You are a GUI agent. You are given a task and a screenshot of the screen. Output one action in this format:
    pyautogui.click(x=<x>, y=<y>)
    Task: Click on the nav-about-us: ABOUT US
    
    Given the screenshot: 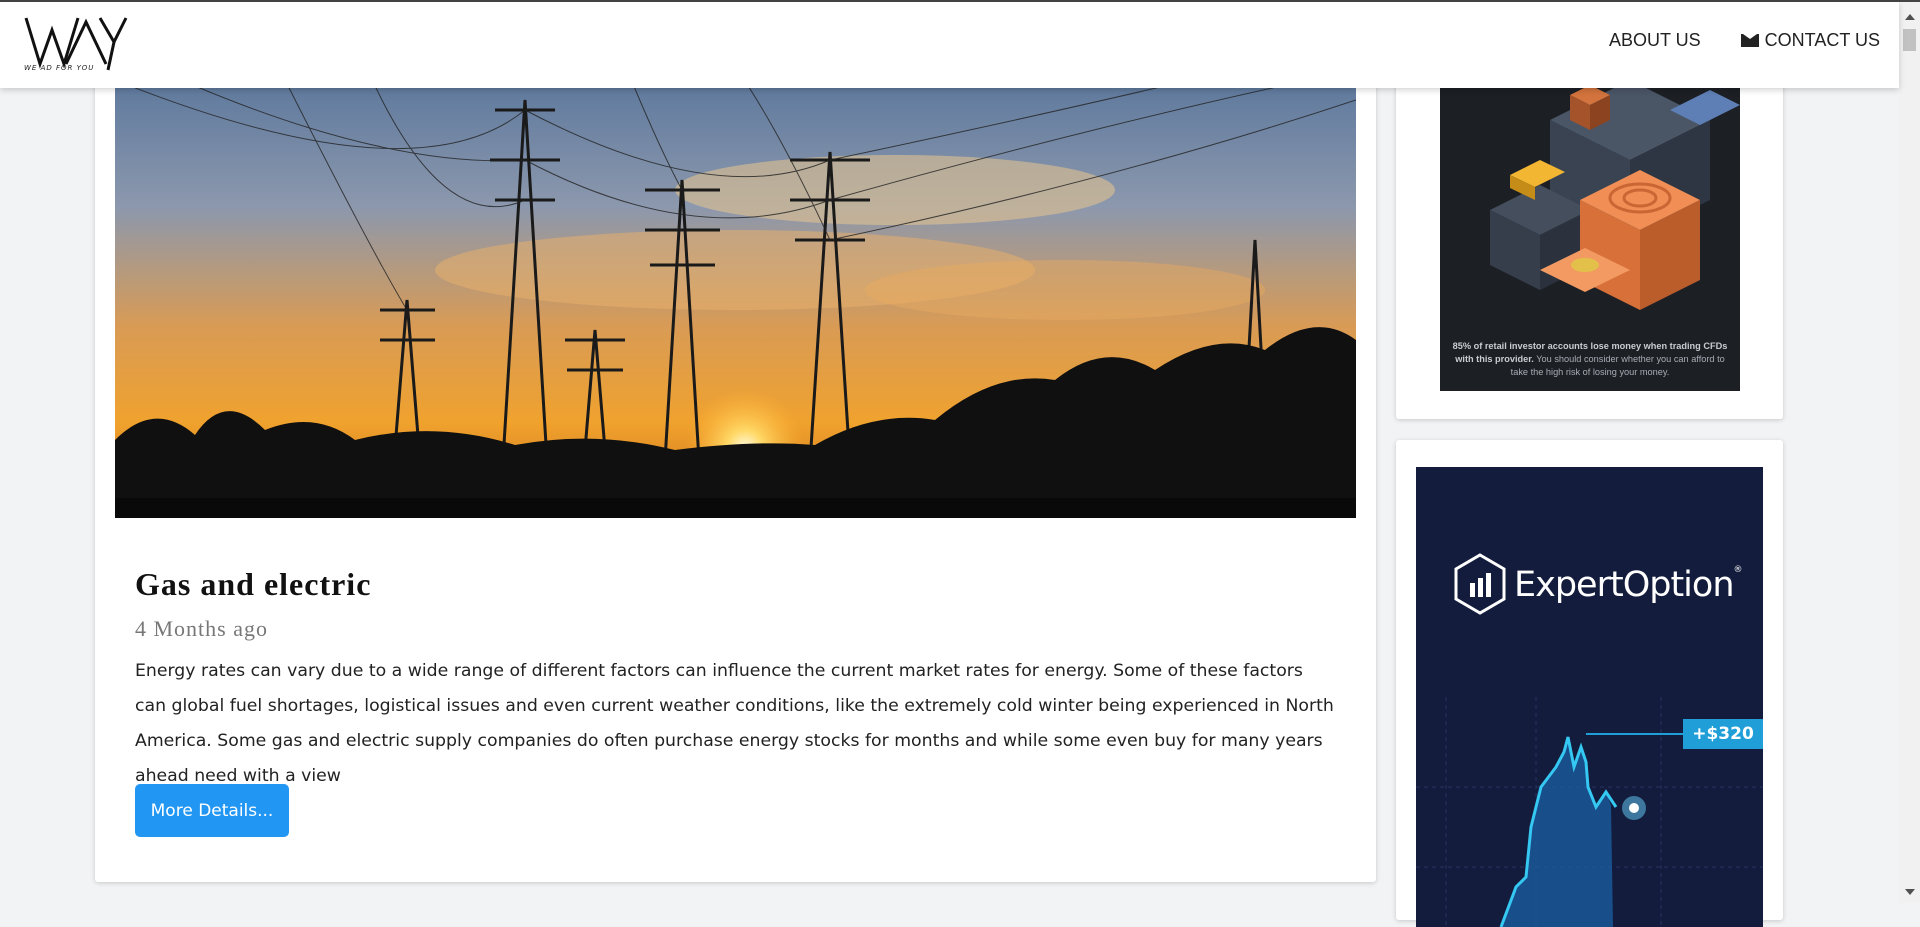 What is the action you would take?
    pyautogui.click(x=1655, y=40)
    